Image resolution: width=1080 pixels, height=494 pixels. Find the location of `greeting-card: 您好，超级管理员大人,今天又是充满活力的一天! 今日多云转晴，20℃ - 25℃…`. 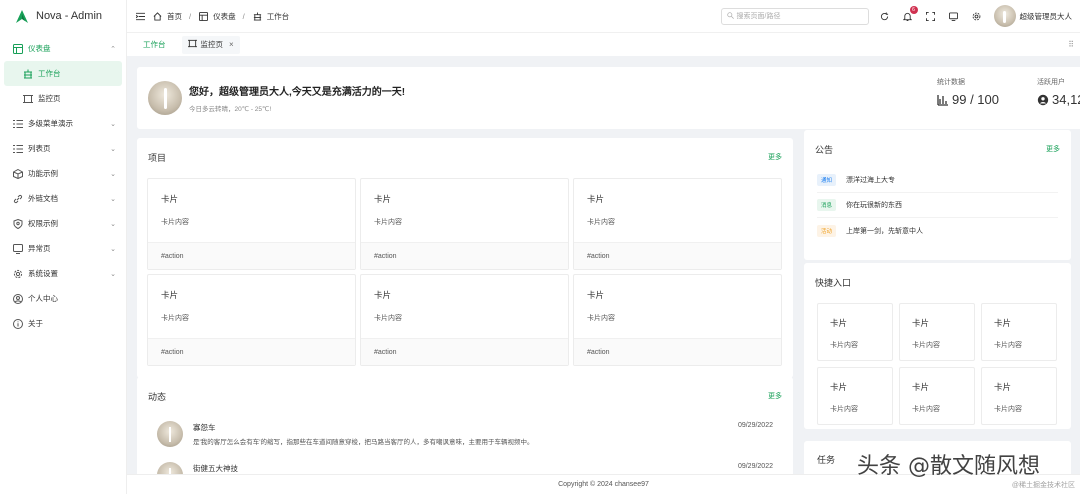

greeting-card: 您好，超级管理员大人,今天又是充满活力的一天! 今日多云转晴，20℃ - 25℃… is located at coordinates (608, 98).